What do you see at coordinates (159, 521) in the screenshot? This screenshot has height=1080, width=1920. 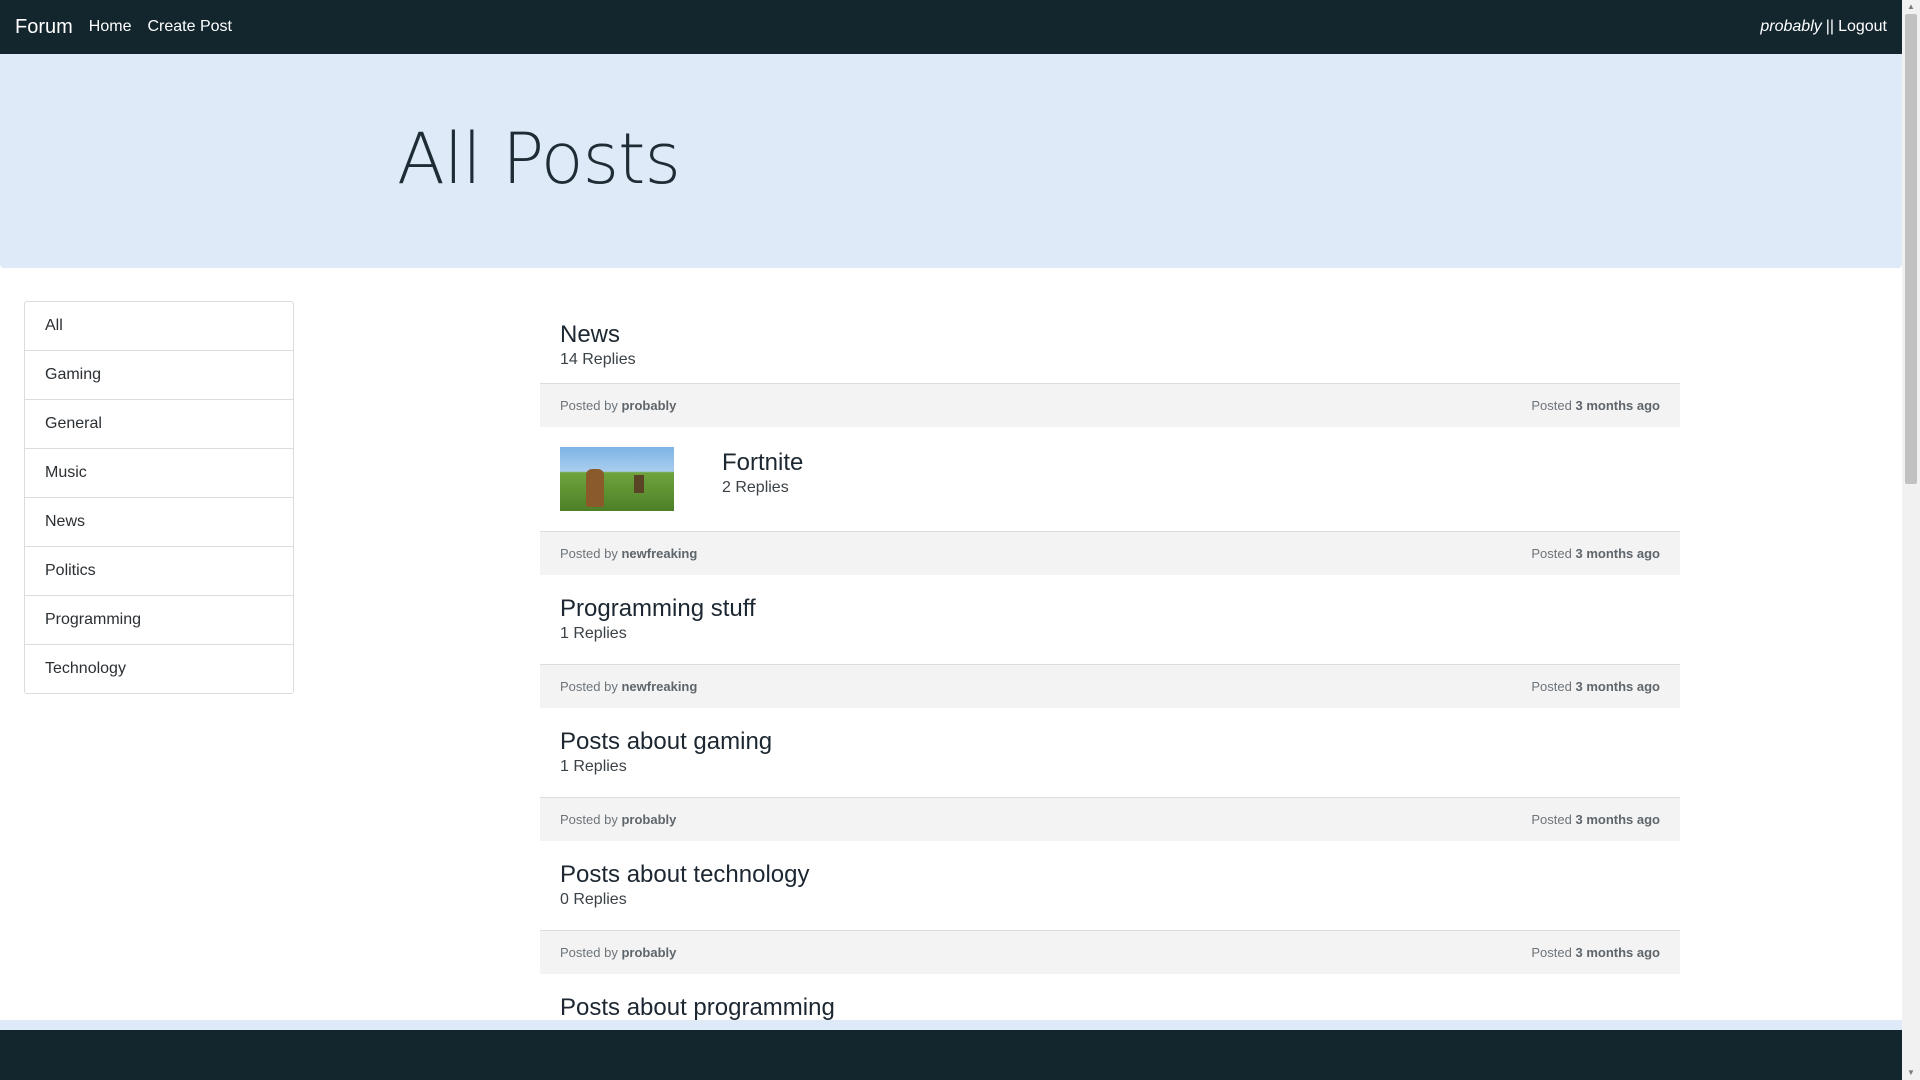 I see `category-item-news: News` at bounding box center [159, 521].